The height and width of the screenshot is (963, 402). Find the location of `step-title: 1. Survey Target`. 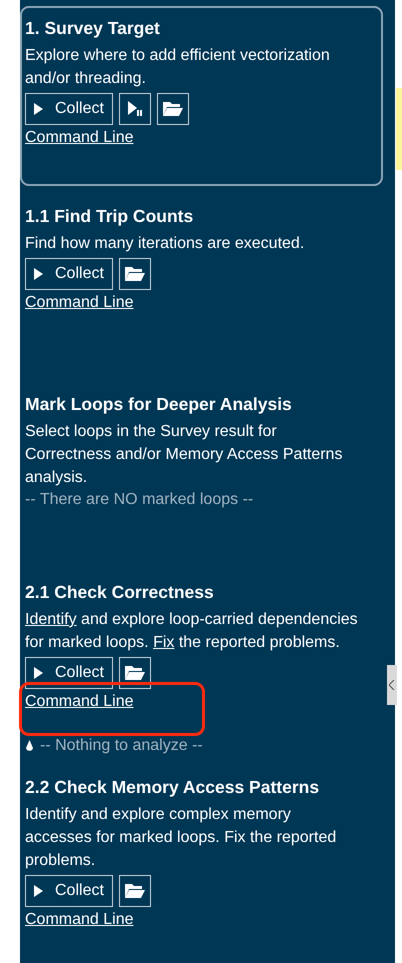

step-title: 1. Survey Target is located at coordinates (93, 28).